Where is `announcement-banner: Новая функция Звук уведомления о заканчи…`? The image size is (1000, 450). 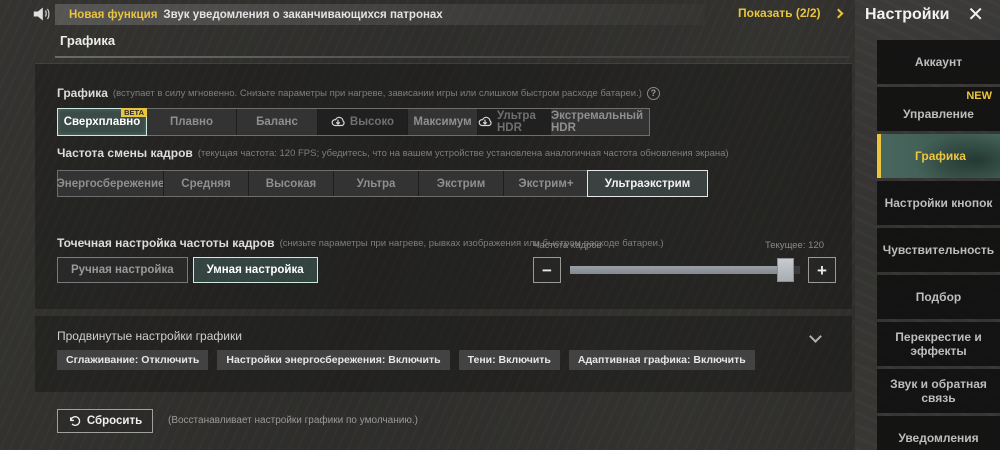
announcement-banner: Новая функция Звук уведомления о заканчи… is located at coordinates (380, 14).